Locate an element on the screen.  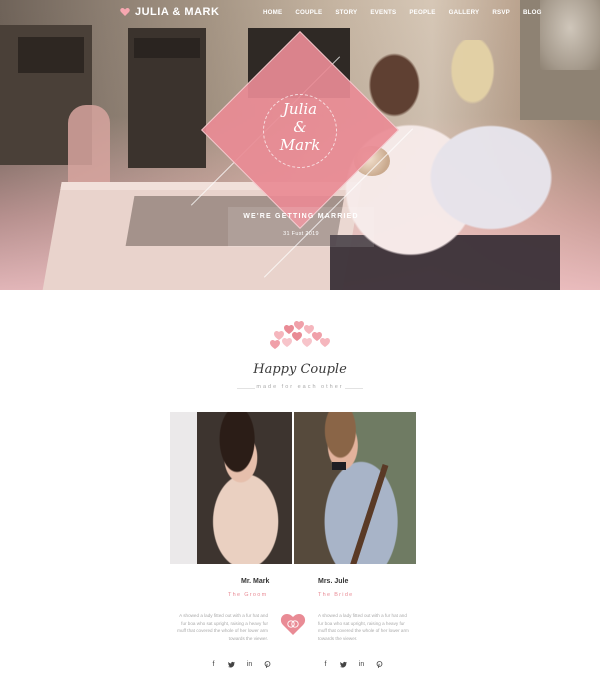
bride-name: Mrs. Jule is located at coordinates (333, 581).